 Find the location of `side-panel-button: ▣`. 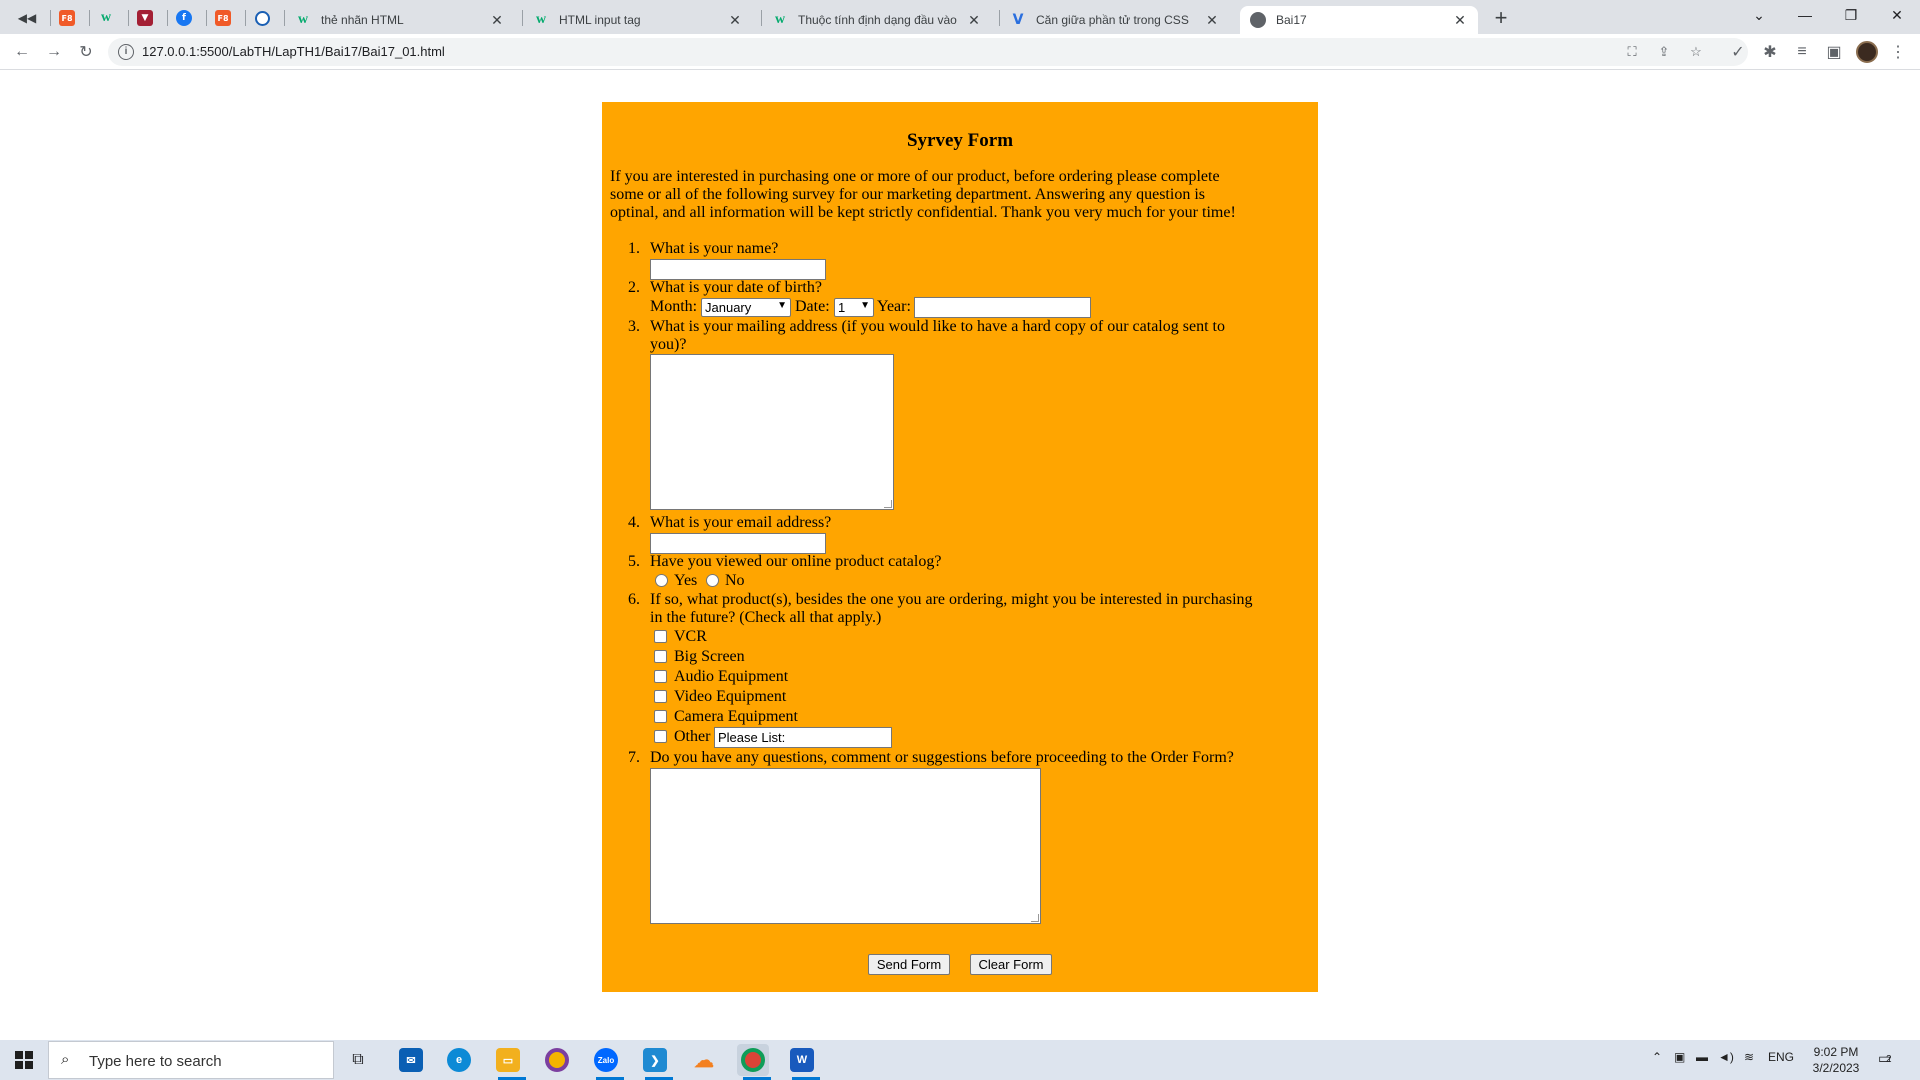

side-panel-button: ▣ is located at coordinates (1834, 52).